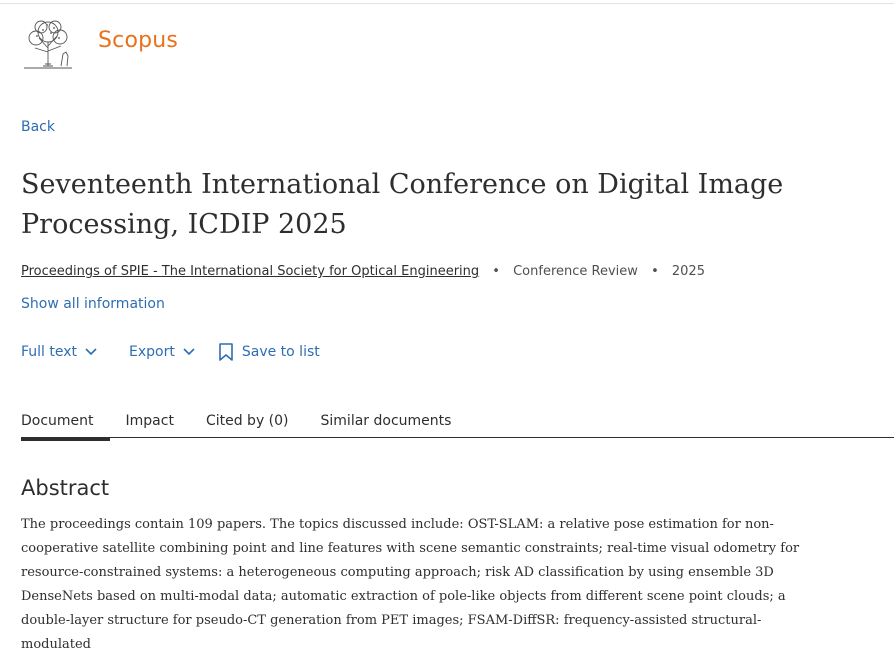 The width and height of the screenshot is (894, 657). What do you see at coordinates (280, 352) in the screenshot?
I see `save-to-list-label: Save to list` at bounding box center [280, 352].